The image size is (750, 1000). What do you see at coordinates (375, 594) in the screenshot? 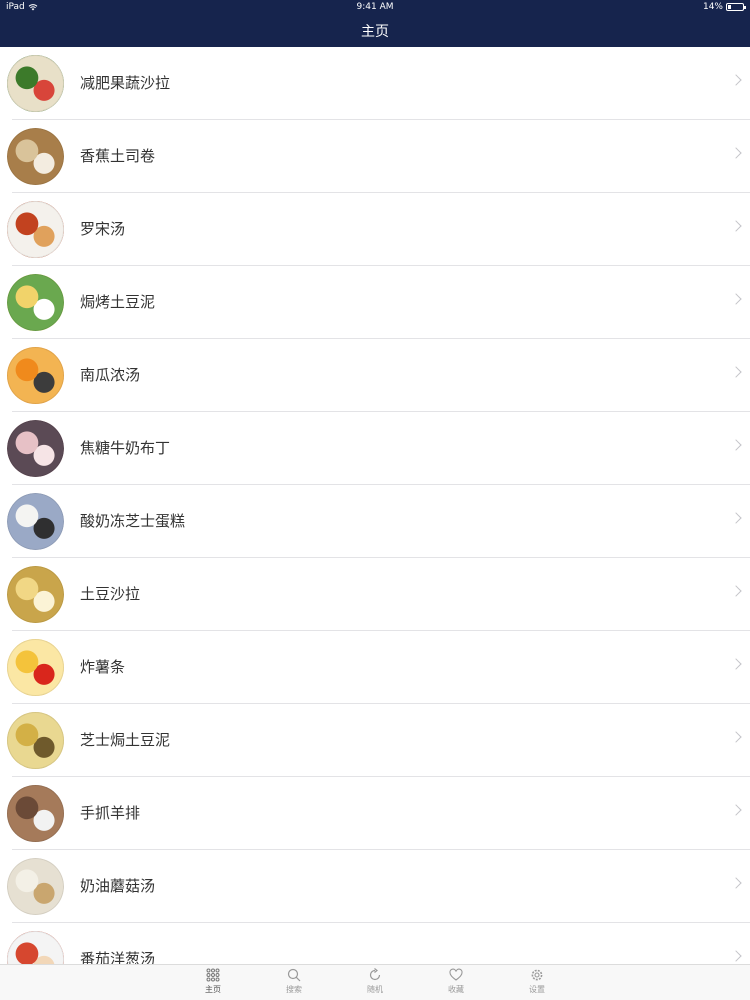
I see `list-item: 土豆沙拉` at bounding box center [375, 594].